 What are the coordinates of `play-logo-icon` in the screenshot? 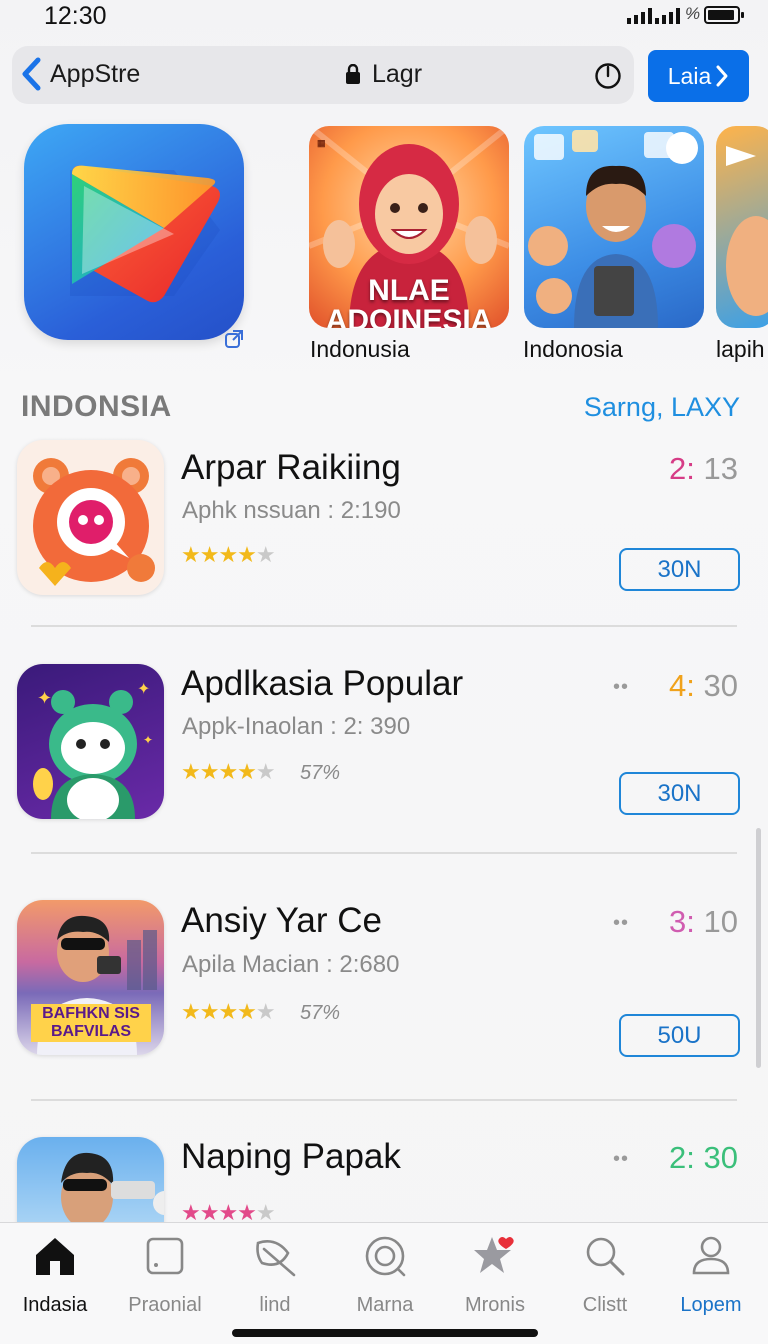 It's located at (145, 234).